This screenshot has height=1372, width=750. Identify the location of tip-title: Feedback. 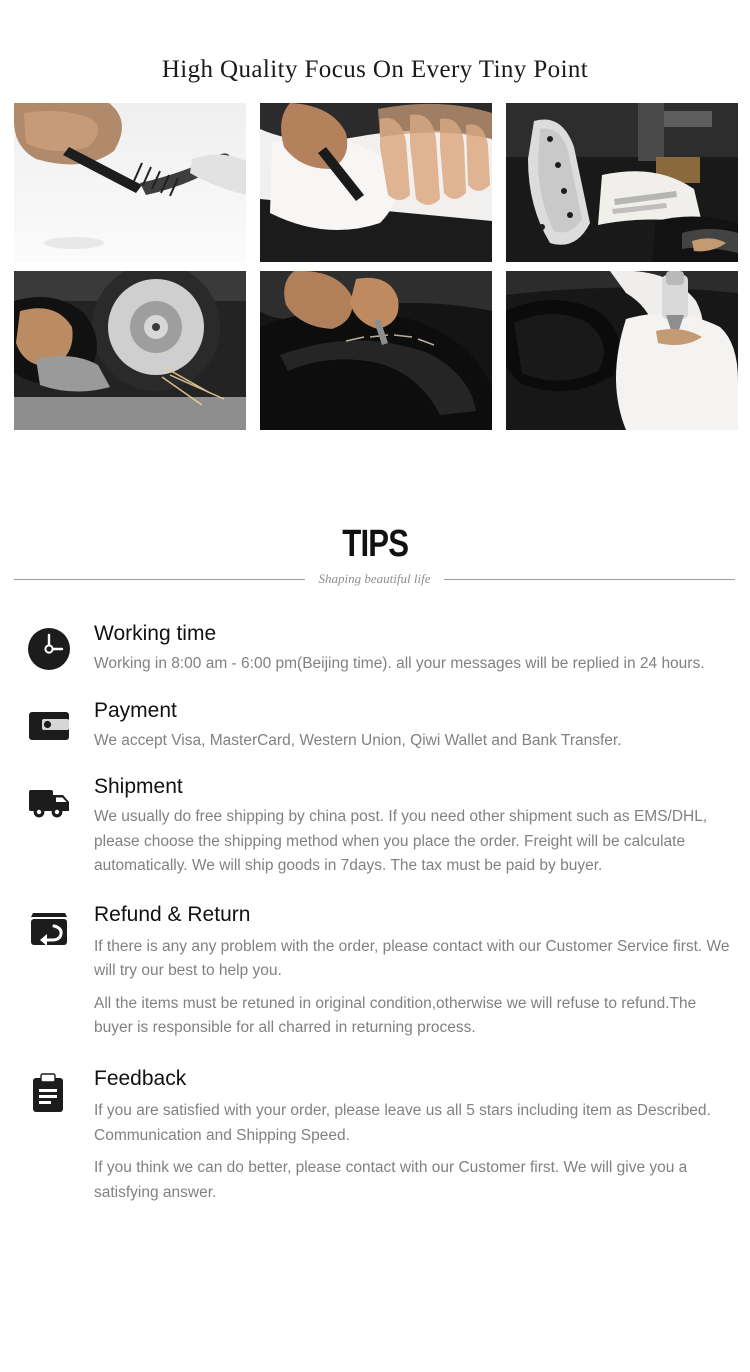
(140, 1078).